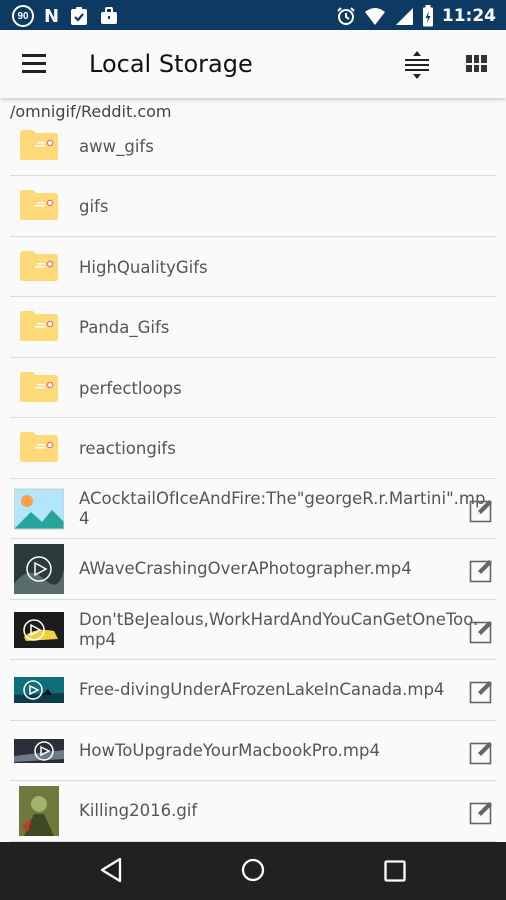  What do you see at coordinates (374, 16) in the screenshot?
I see `wifi-icon` at bounding box center [374, 16].